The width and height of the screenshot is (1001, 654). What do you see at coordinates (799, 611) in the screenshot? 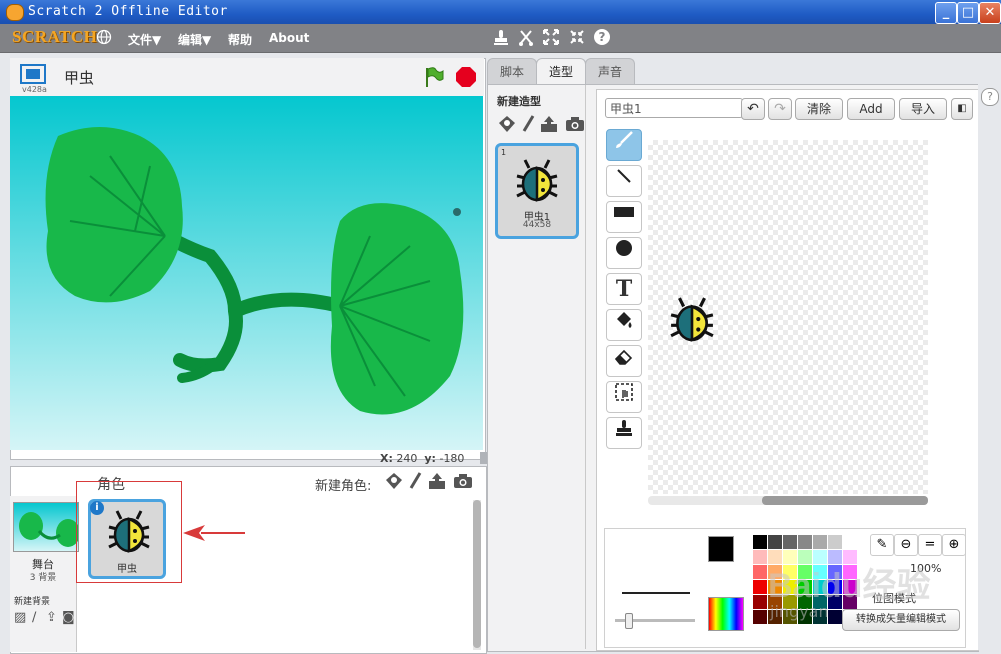
I see `watermark-sub: jingyan` at bounding box center [799, 611].